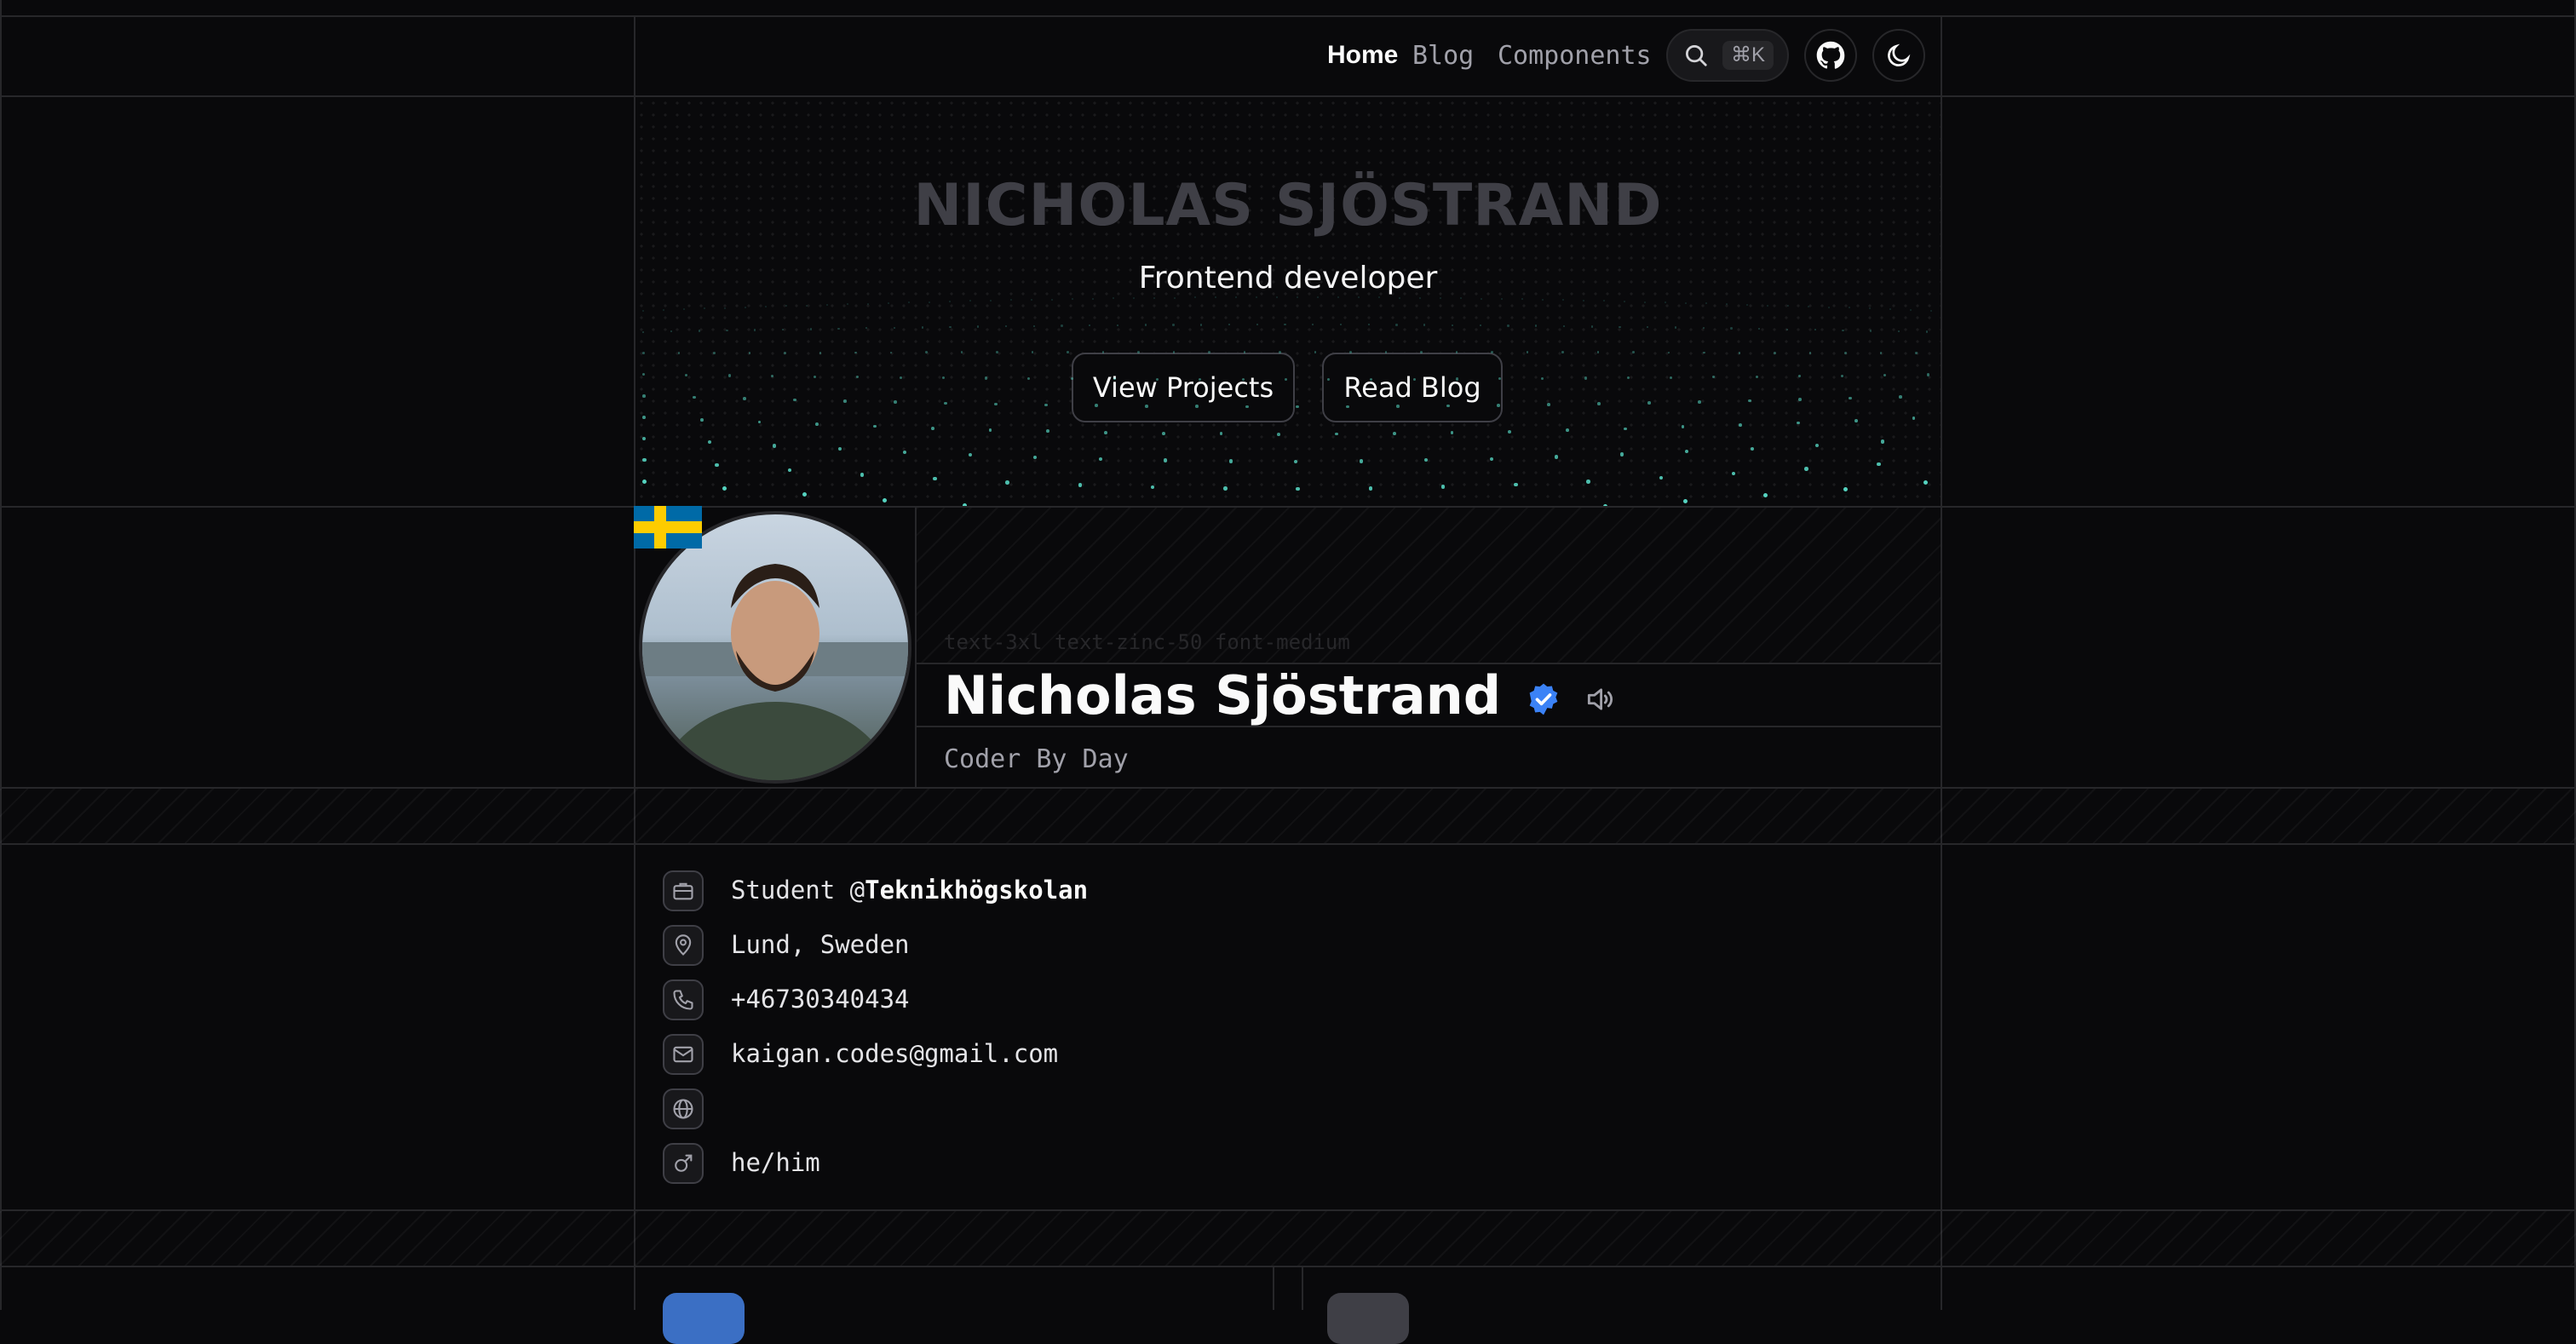 The height and width of the screenshot is (1344, 2576). I want to click on github-card-icon, so click(1368, 1318).